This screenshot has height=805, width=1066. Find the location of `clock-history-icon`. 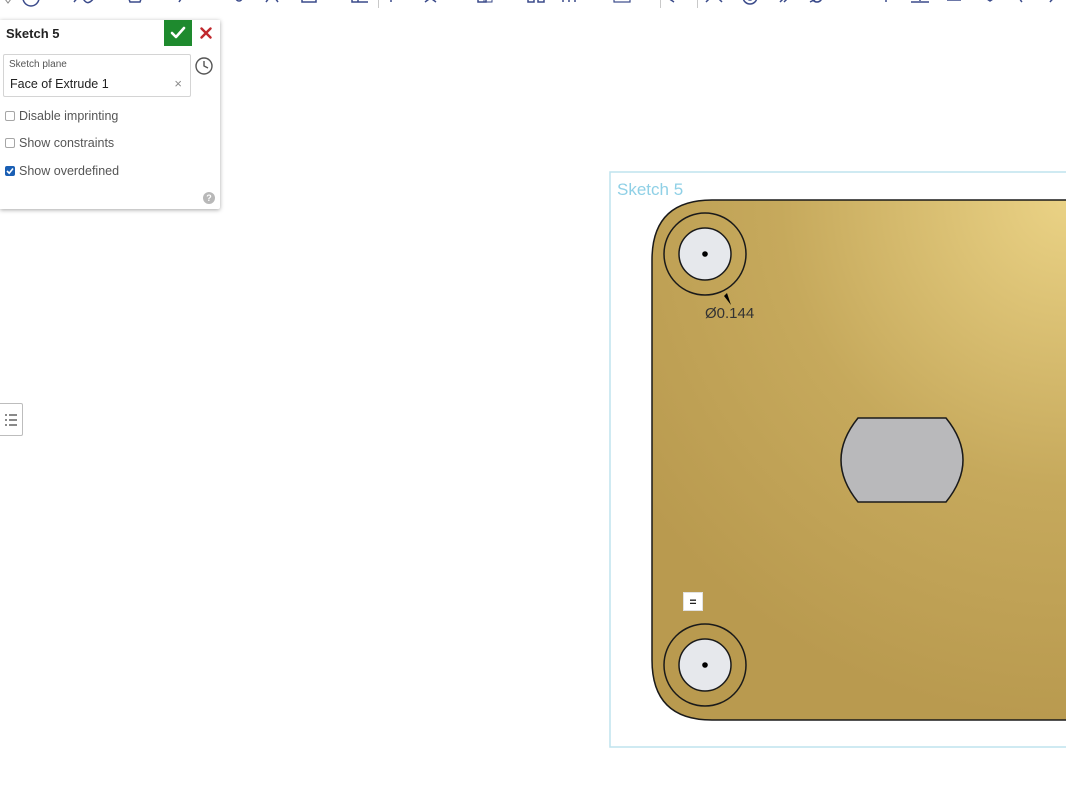

clock-history-icon is located at coordinates (204, 66).